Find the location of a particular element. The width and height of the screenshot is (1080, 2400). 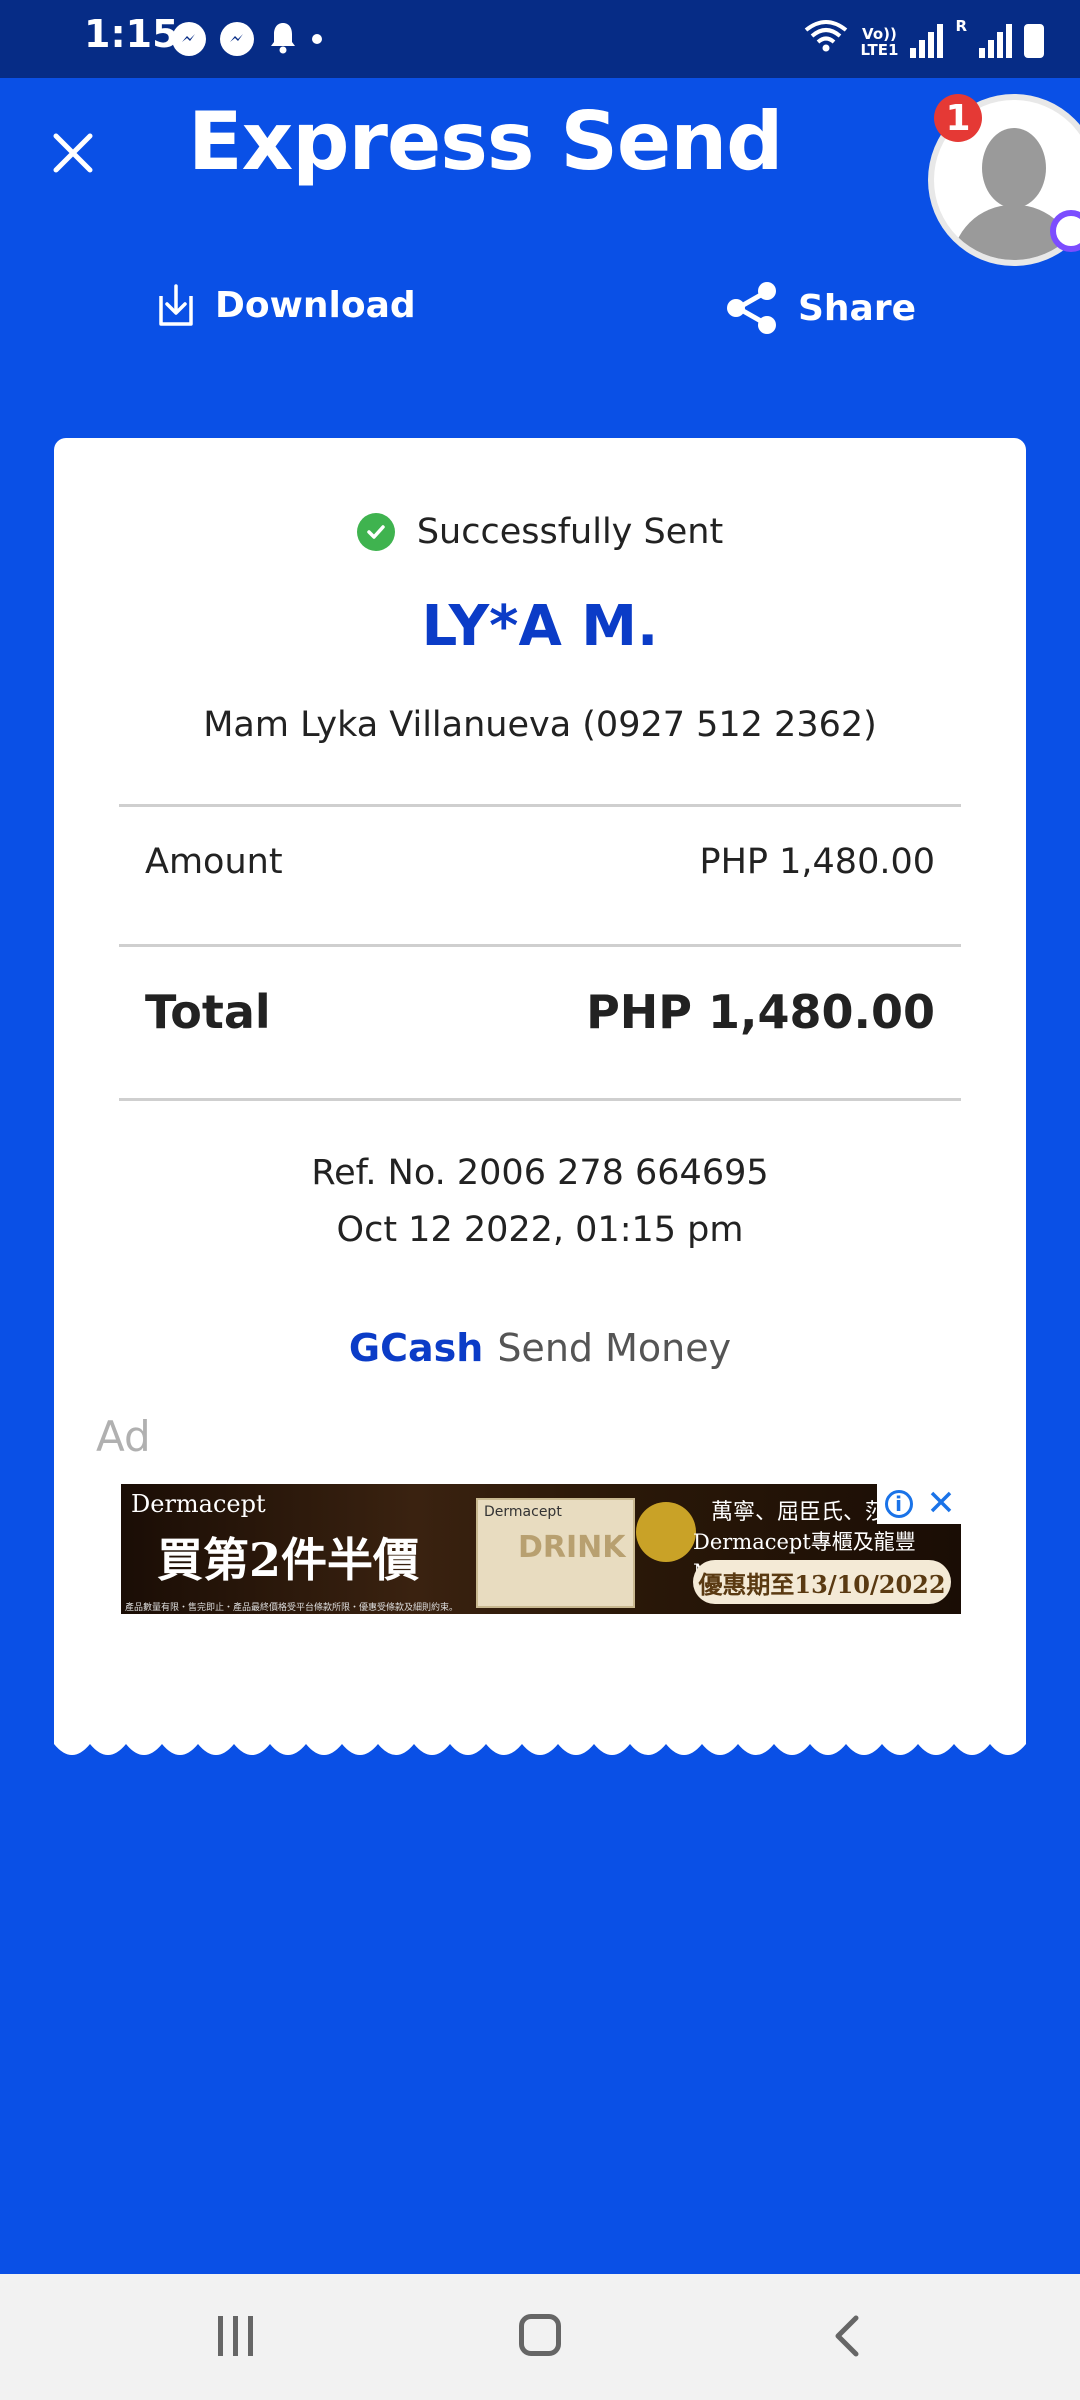

download-button: Download is located at coordinates (285, 305).